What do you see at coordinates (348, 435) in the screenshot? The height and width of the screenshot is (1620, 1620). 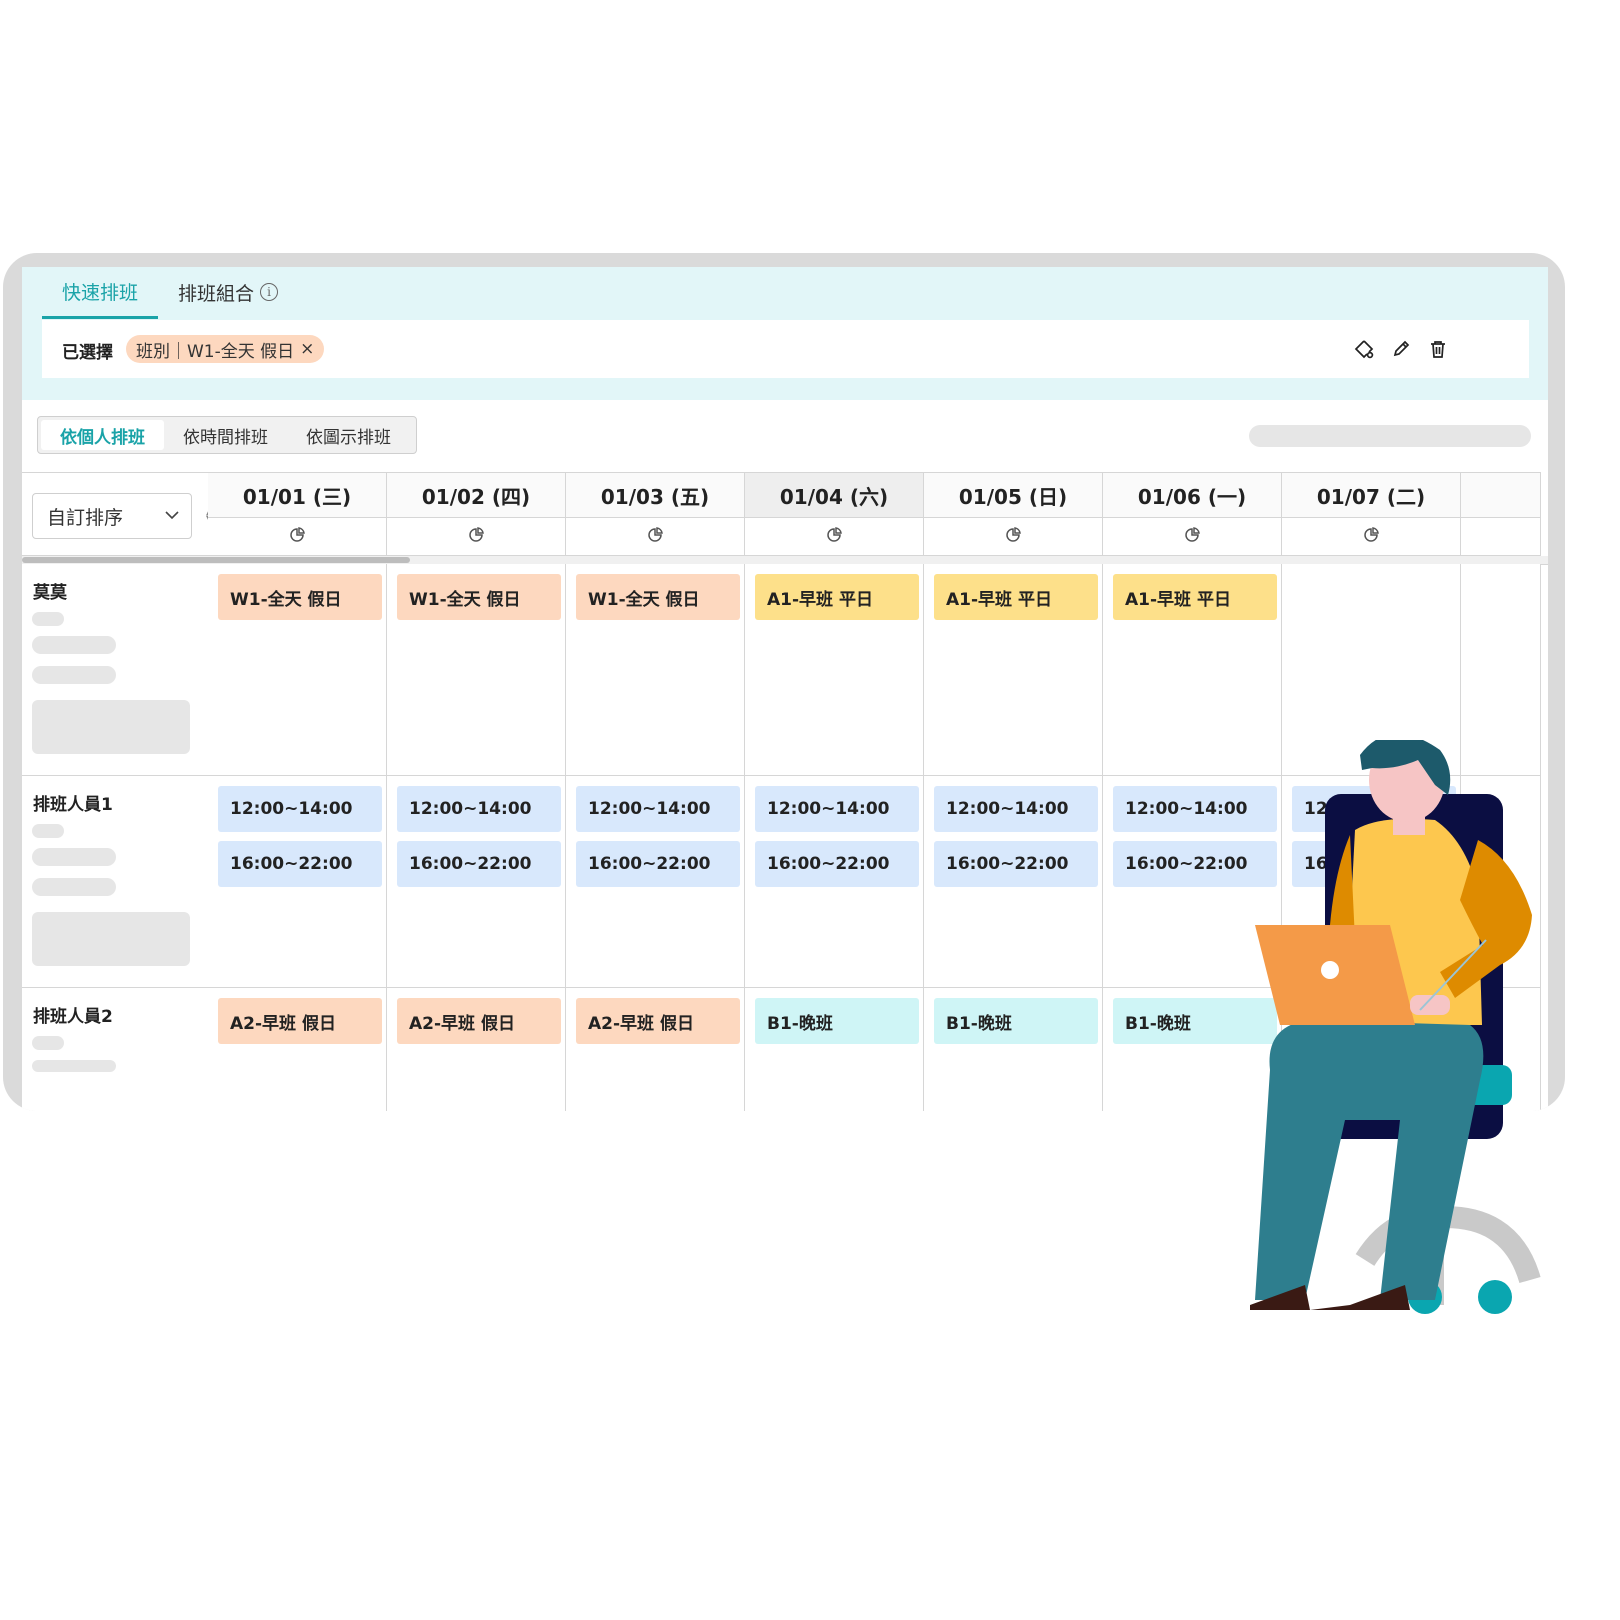 I see `view-by-icon: 依圖示排班` at bounding box center [348, 435].